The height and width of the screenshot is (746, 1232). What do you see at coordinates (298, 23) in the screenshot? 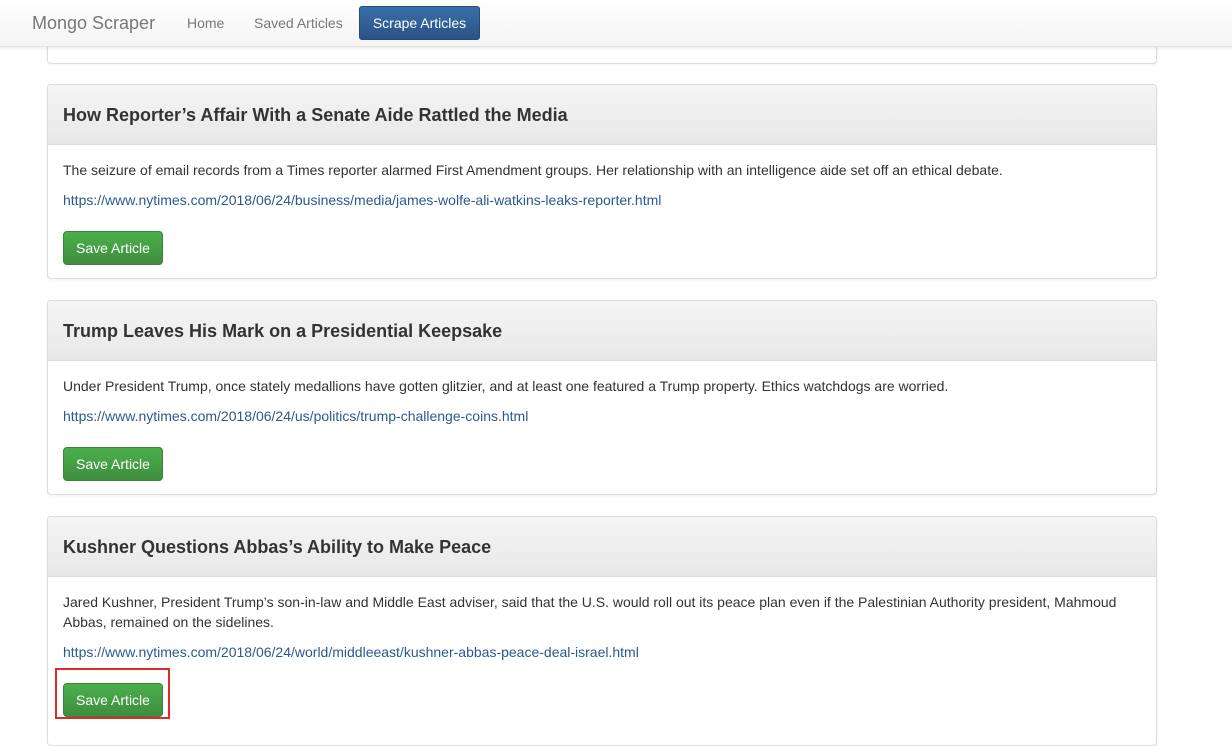
I see `nav-saved-articles-link: Saved Articles` at bounding box center [298, 23].